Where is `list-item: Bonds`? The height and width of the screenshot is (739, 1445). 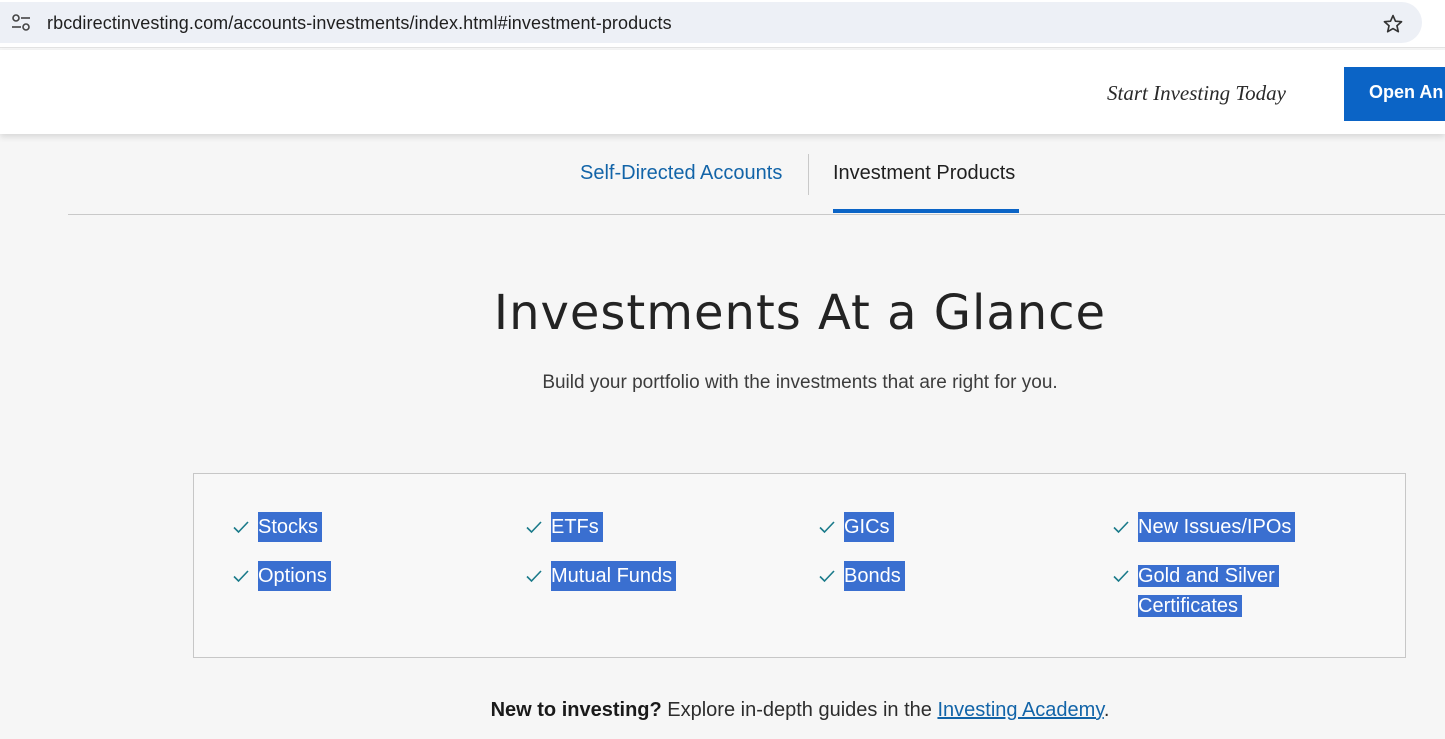
list-item: Bonds is located at coordinates (861, 576).